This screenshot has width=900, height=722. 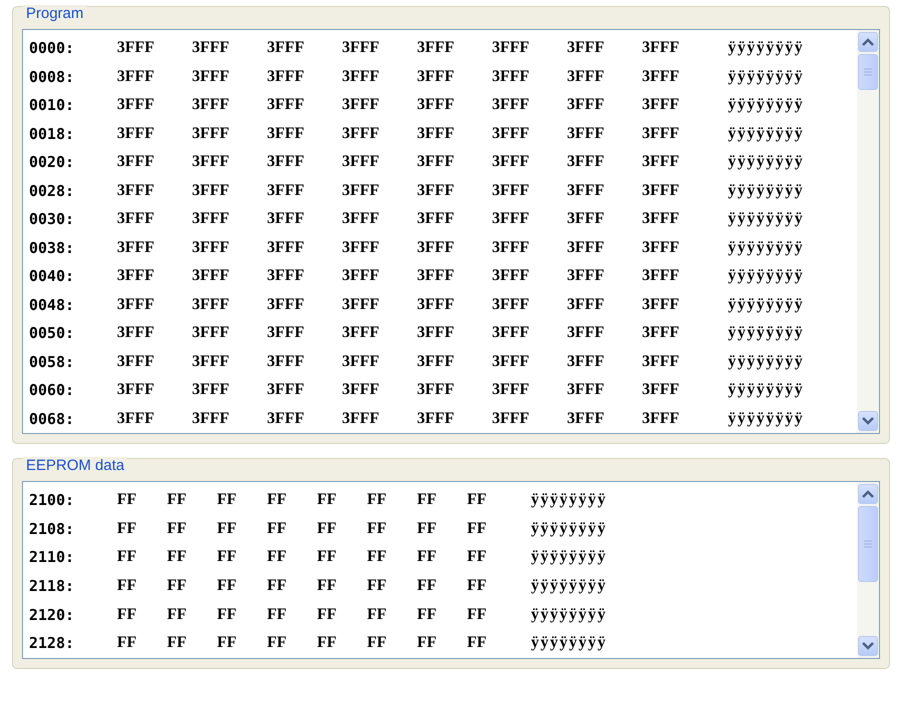 I want to click on address-label: 0020:, so click(x=52, y=162).